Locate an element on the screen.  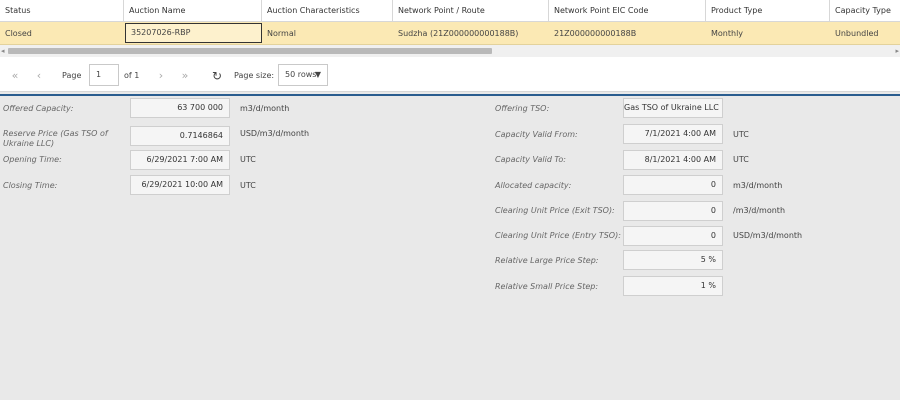
closing-time-value: 6/29/2021 10:00 AM is located at coordinates (180, 185).